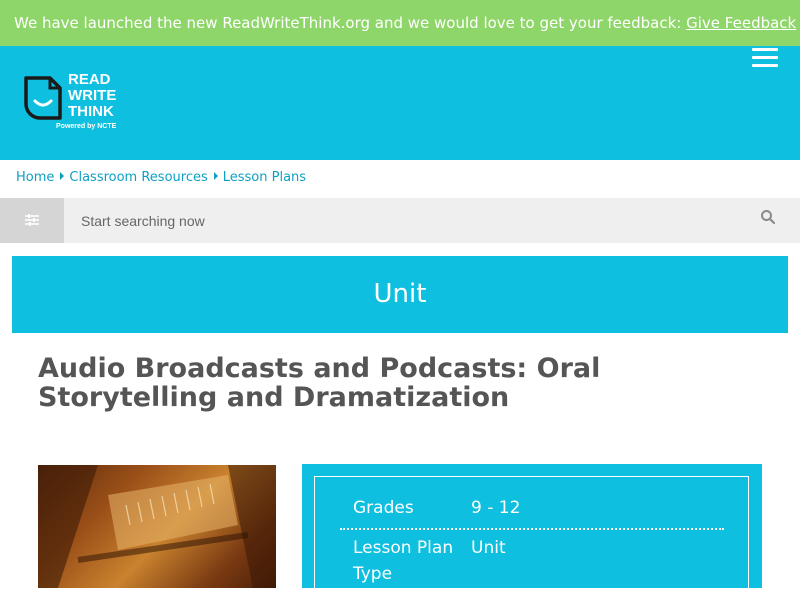 This screenshot has height=608, width=800. I want to click on lesson-plan-type-label: Lesson Plan Type, so click(403, 561).